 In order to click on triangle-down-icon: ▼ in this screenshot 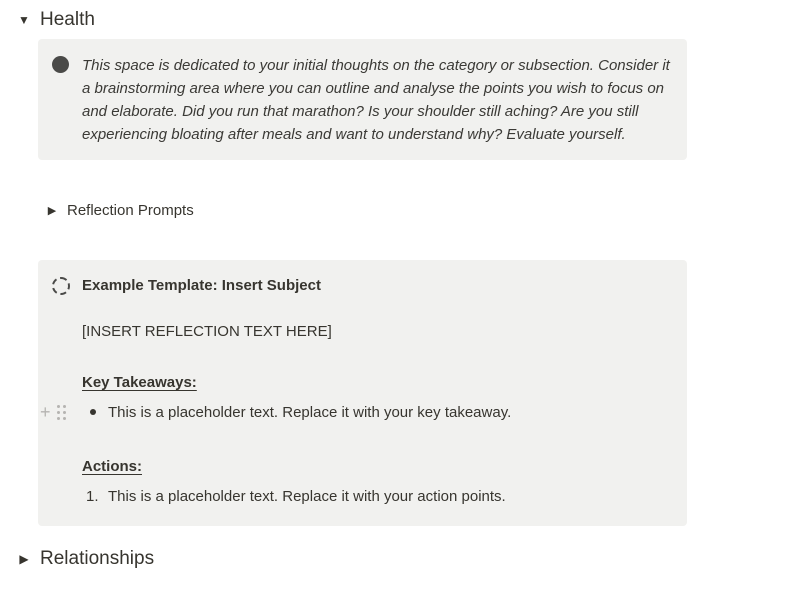, I will do `click(24, 20)`.